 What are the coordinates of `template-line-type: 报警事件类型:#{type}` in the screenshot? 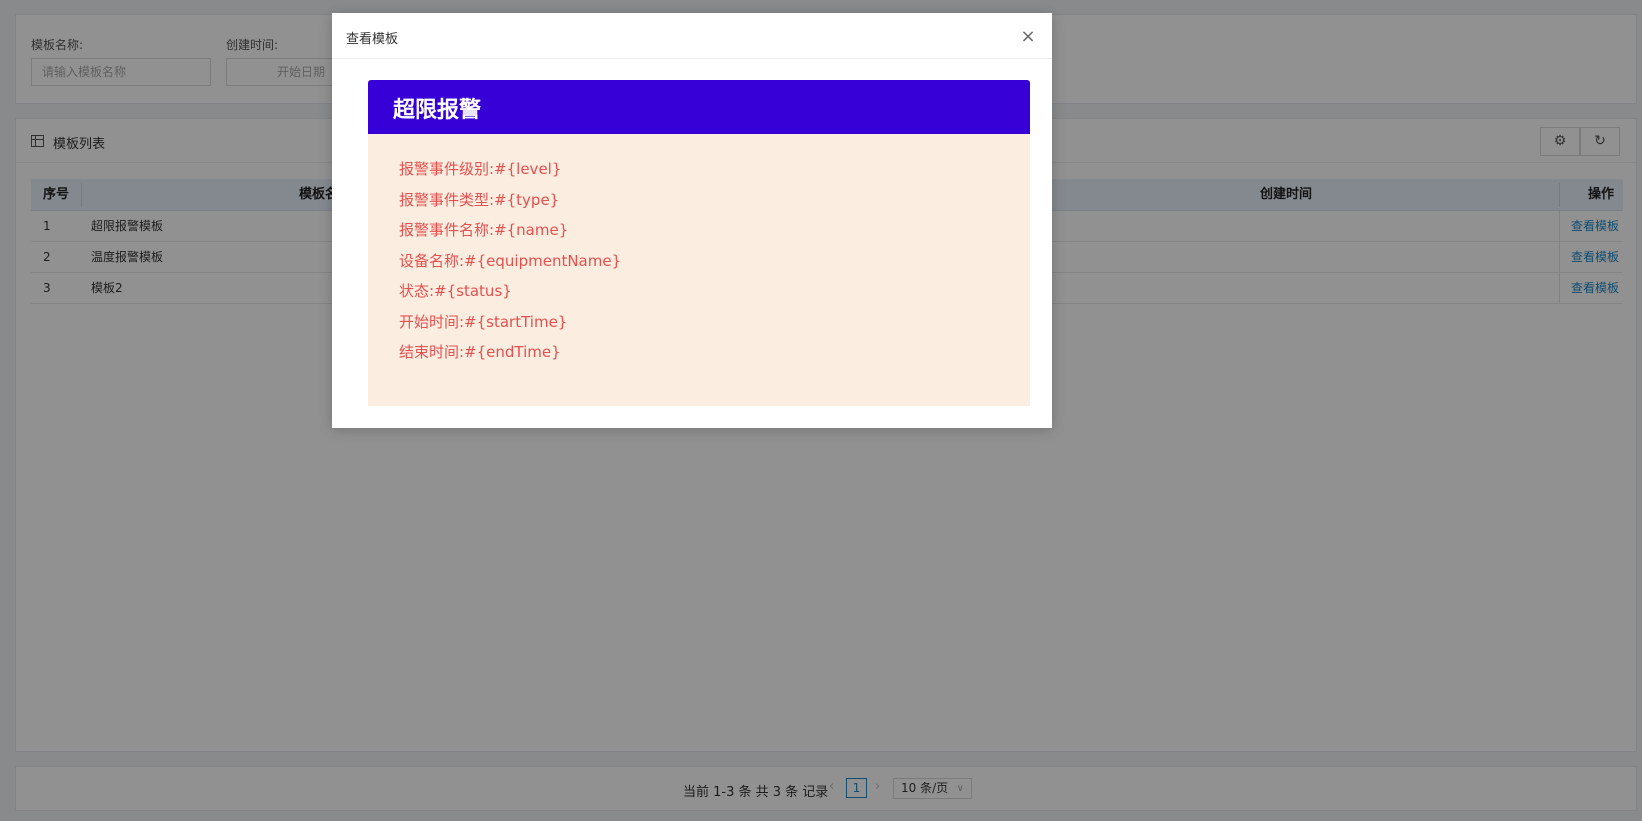 It's located at (479, 200).